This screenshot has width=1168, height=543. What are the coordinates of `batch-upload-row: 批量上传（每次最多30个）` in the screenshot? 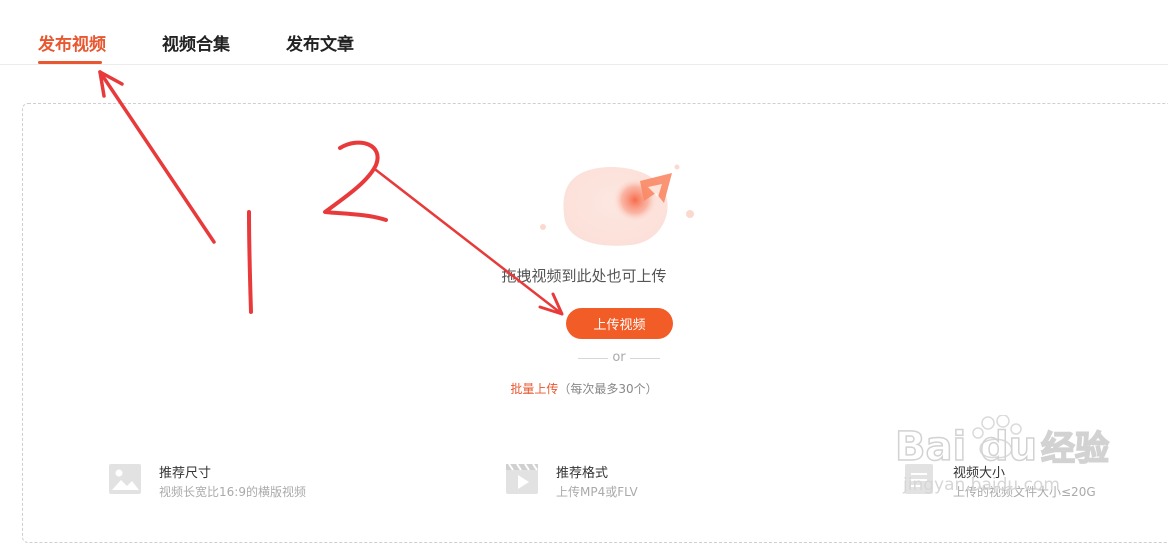 It's located at (584, 388).